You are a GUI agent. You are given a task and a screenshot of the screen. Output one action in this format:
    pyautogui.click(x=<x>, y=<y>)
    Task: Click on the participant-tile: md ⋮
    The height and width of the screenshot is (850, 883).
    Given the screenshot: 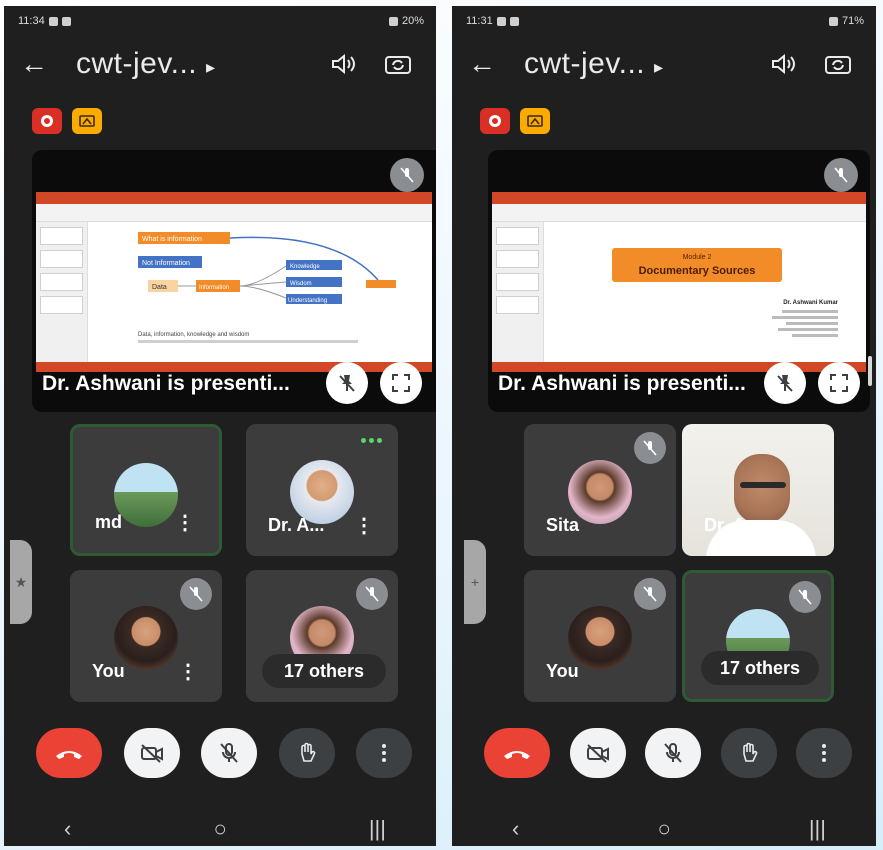 What is the action you would take?
    pyautogui.click(x=146, y=490)
    